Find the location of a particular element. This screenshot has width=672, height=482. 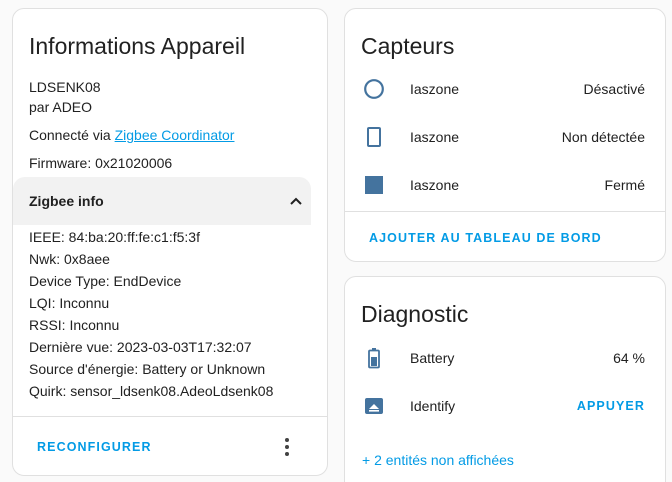

zigbee-lqi: LQI: Inconnu is located at coordinates (69, 303).